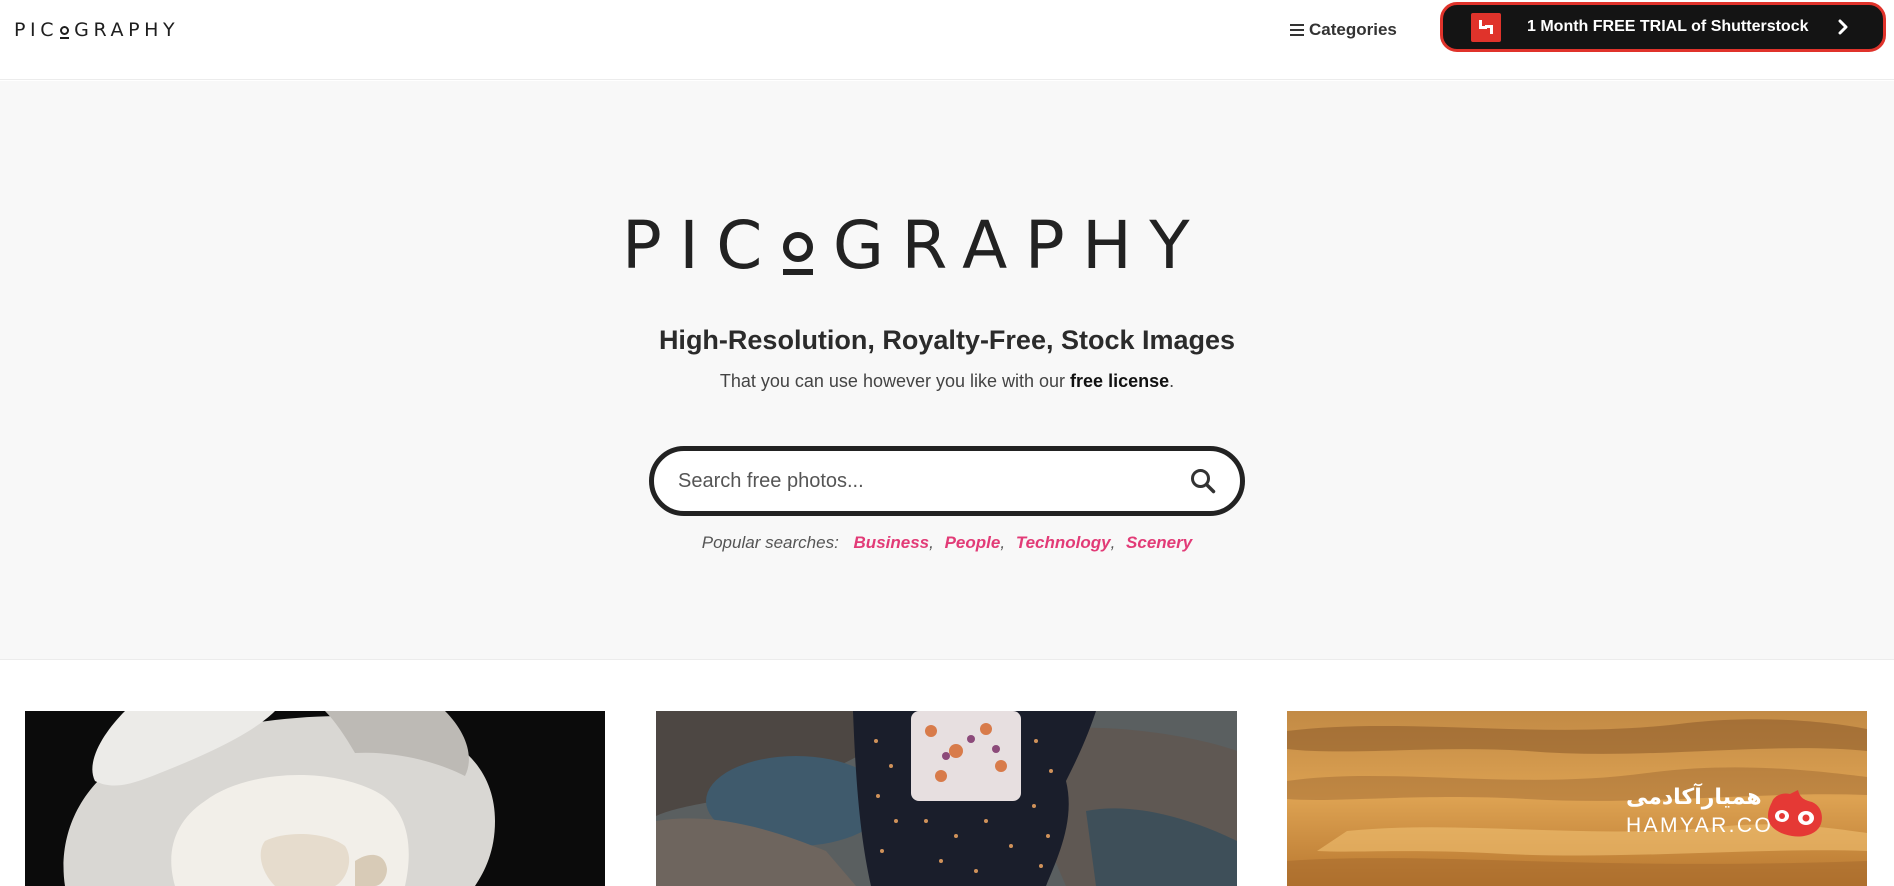 The width and height of the screenshot is (1894, 886). I want to click on logo-text-left: PIC, so click(36, 30).